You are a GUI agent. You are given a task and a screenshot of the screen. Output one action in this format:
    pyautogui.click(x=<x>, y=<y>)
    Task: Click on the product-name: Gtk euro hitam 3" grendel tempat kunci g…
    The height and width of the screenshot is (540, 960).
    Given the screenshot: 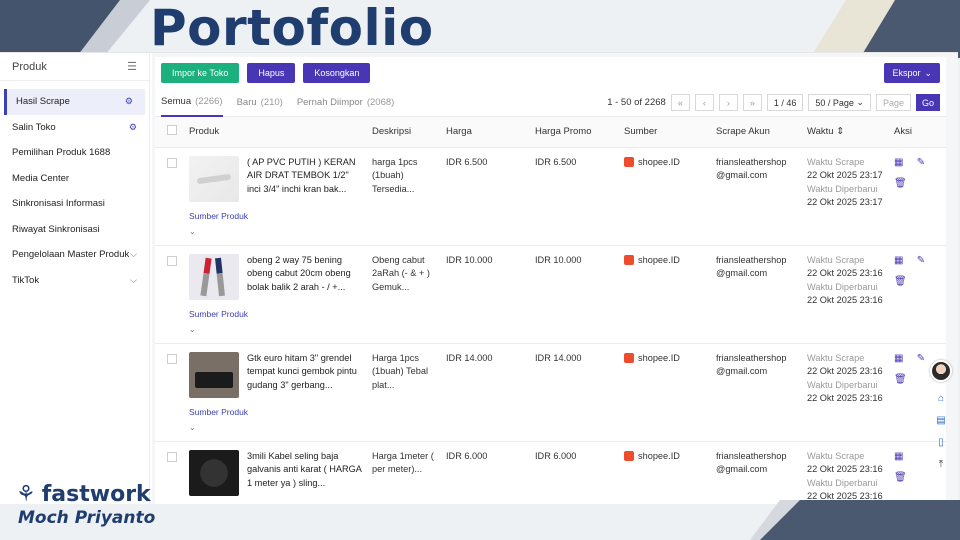 What is the action you would take?
    pyautogui.click(x=305, y=375)
    